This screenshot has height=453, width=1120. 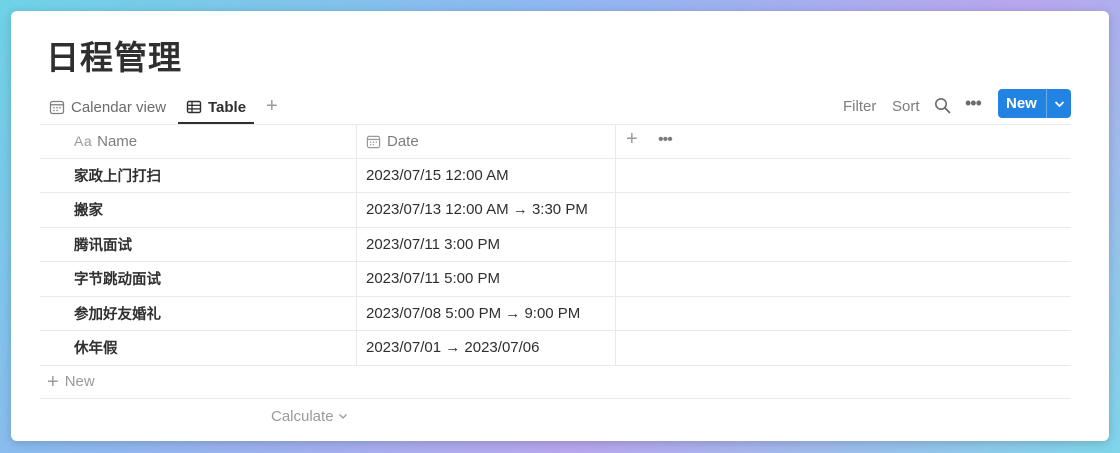 What do you see at coordinates (198, 210) in the screenshot?
I see `name-cell: 搬家` at bounding box center [198, 210].